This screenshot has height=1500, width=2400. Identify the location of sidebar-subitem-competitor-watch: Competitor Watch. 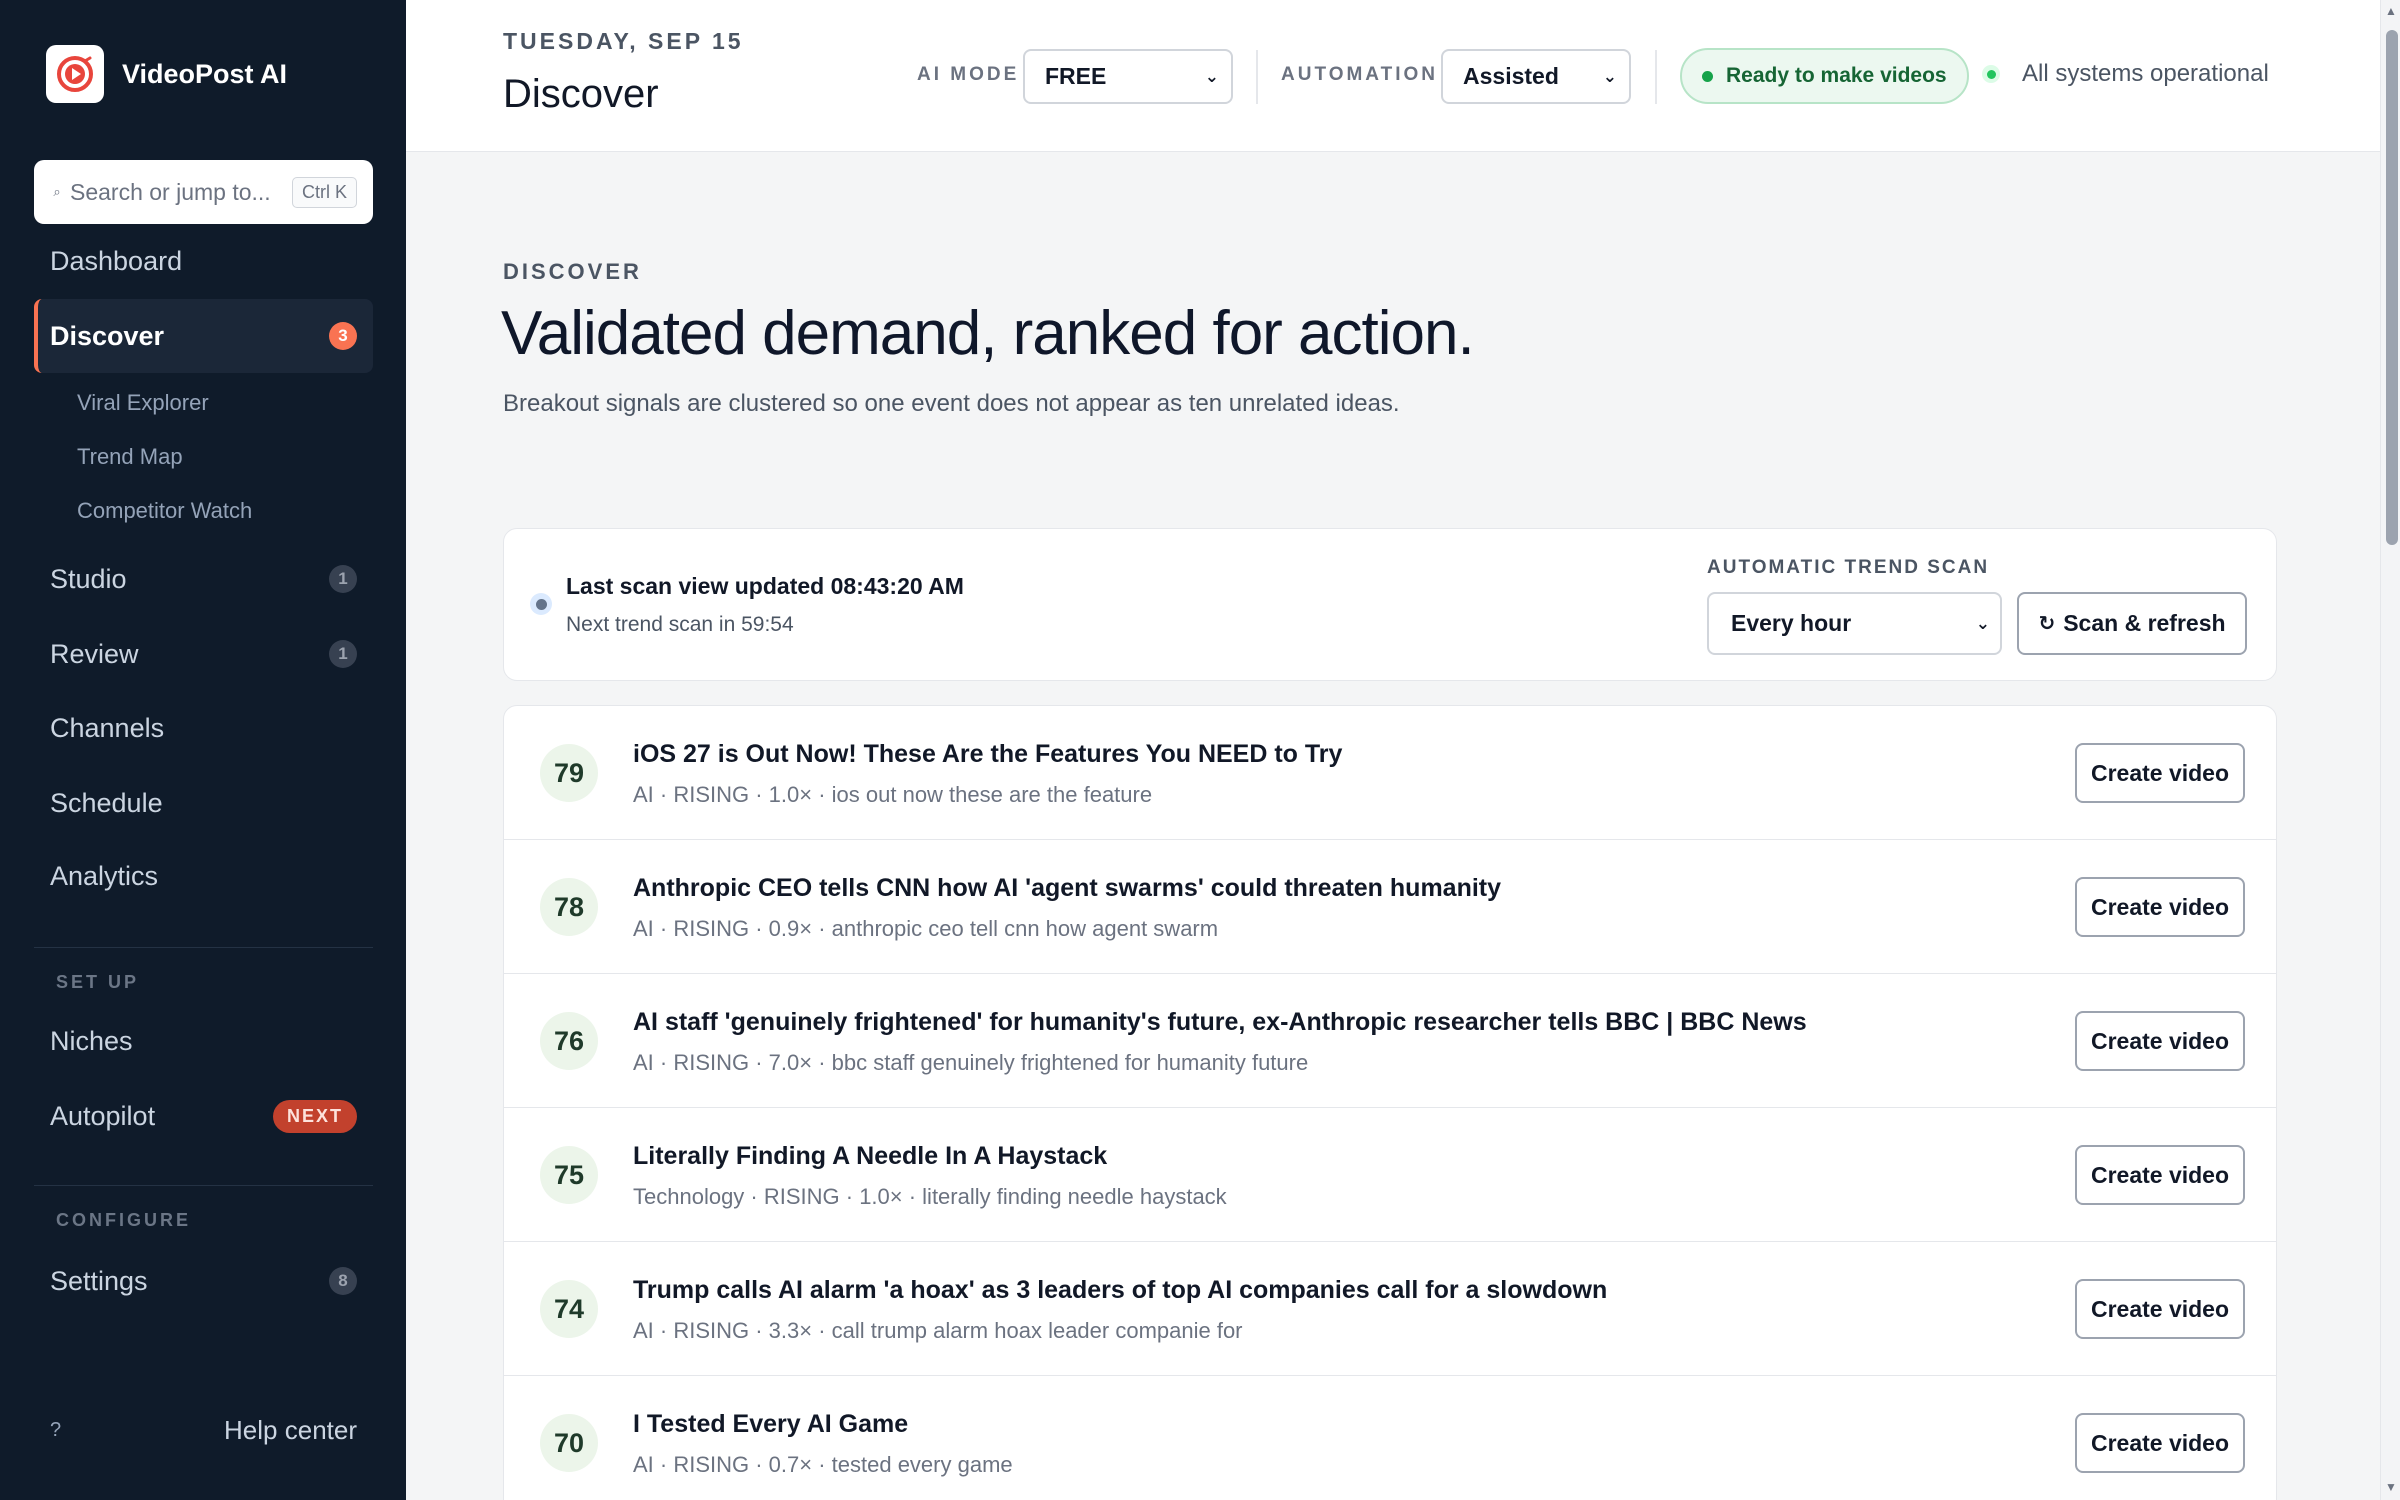
(164, 511).